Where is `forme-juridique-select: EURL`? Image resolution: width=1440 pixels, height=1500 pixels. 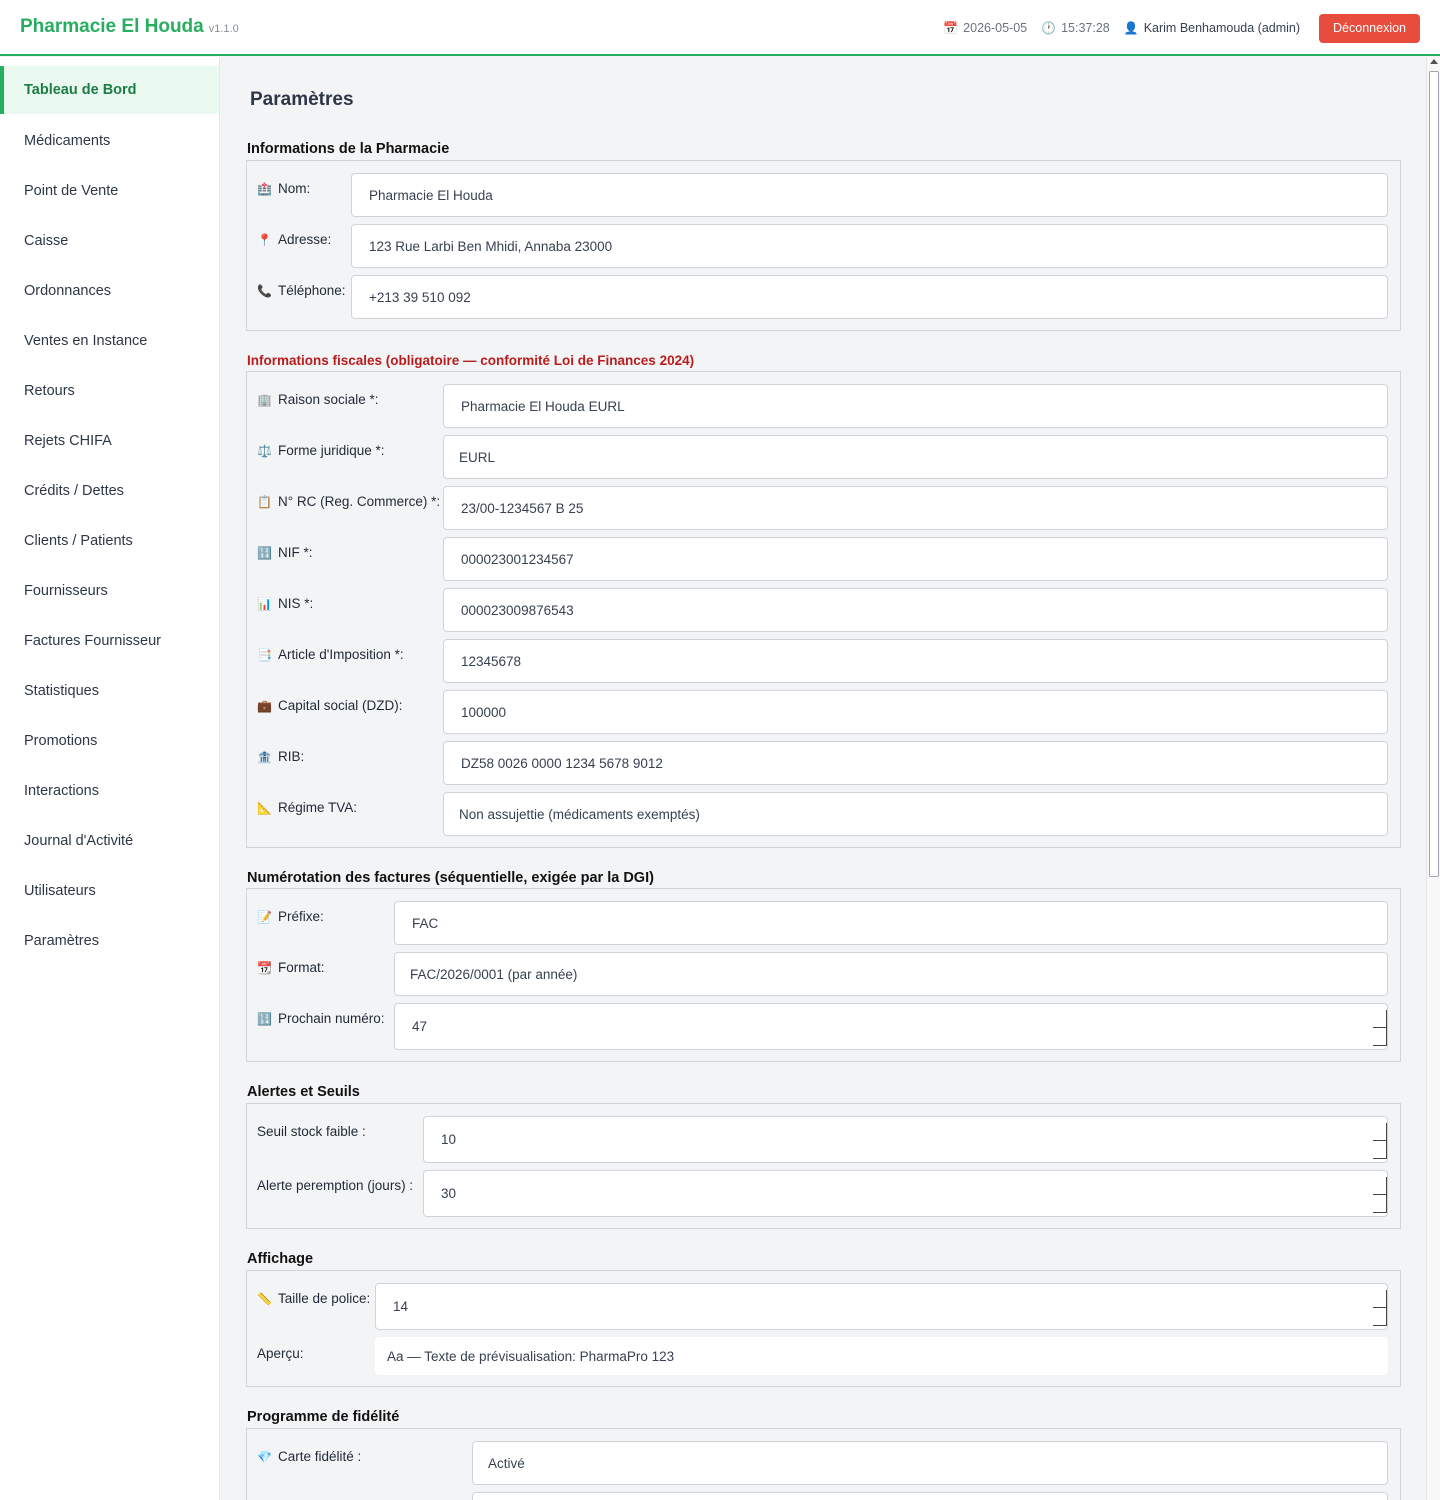 forme-juridique-select: EURL is located at coordinates (915, 457).